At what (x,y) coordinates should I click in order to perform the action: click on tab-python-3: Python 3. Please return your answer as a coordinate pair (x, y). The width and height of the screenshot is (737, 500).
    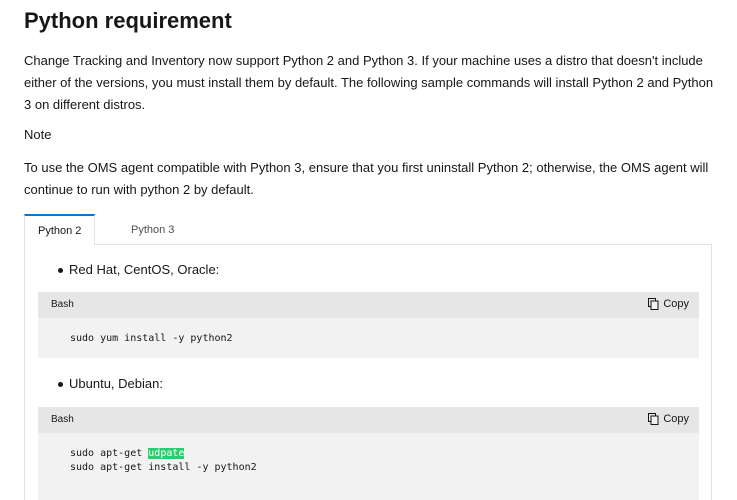
    Looking at the image, I should click on (152, 229).